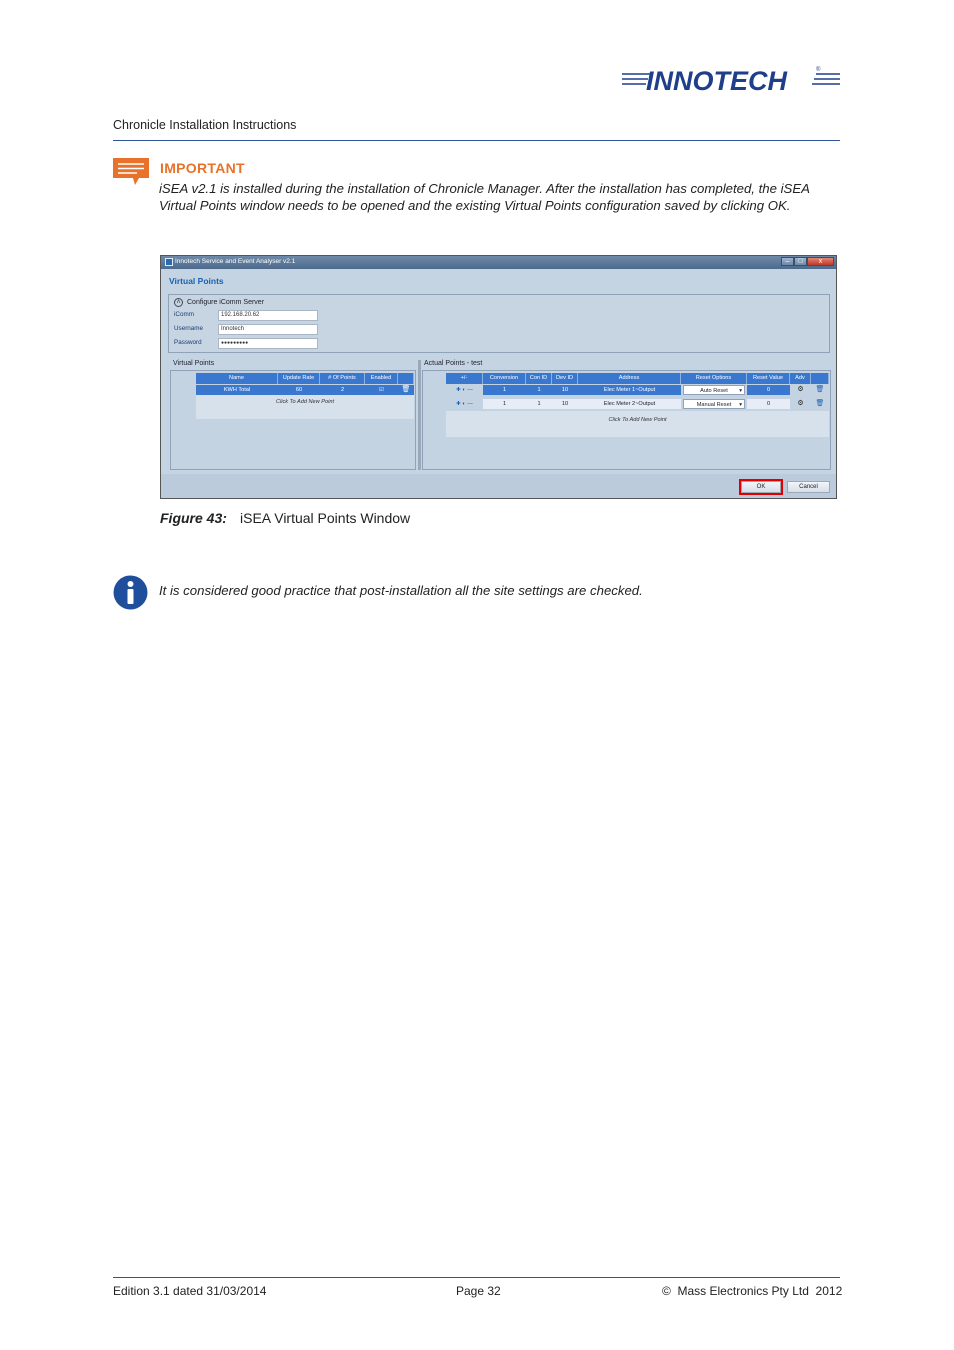 This screenshot has height=1350, width=954. What do you see at coordinates (637, 424) in the screenshot?
I see `add-row-area` at bounding box center [637, 424].